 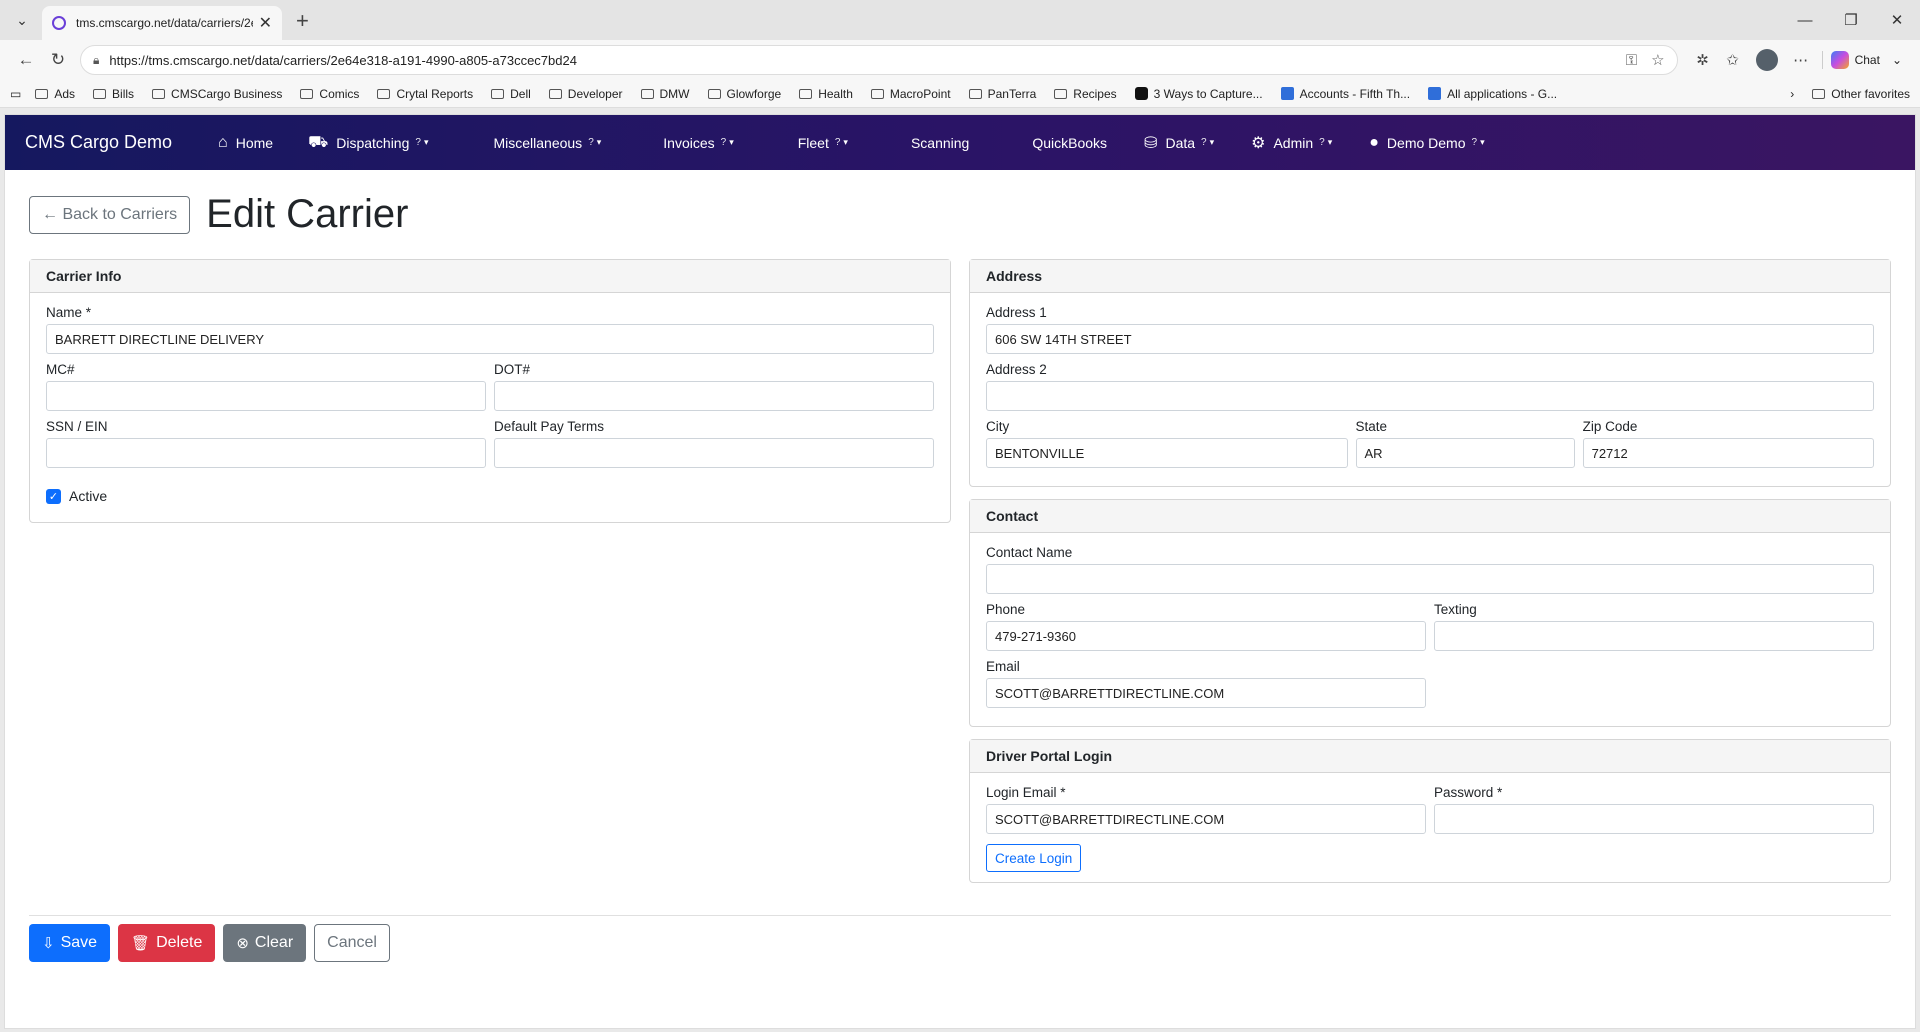 What do you see at coordinates (940, 143) in the screenshot?
I see `nav-scanning: Scanning` at bounding box center [940, 143].